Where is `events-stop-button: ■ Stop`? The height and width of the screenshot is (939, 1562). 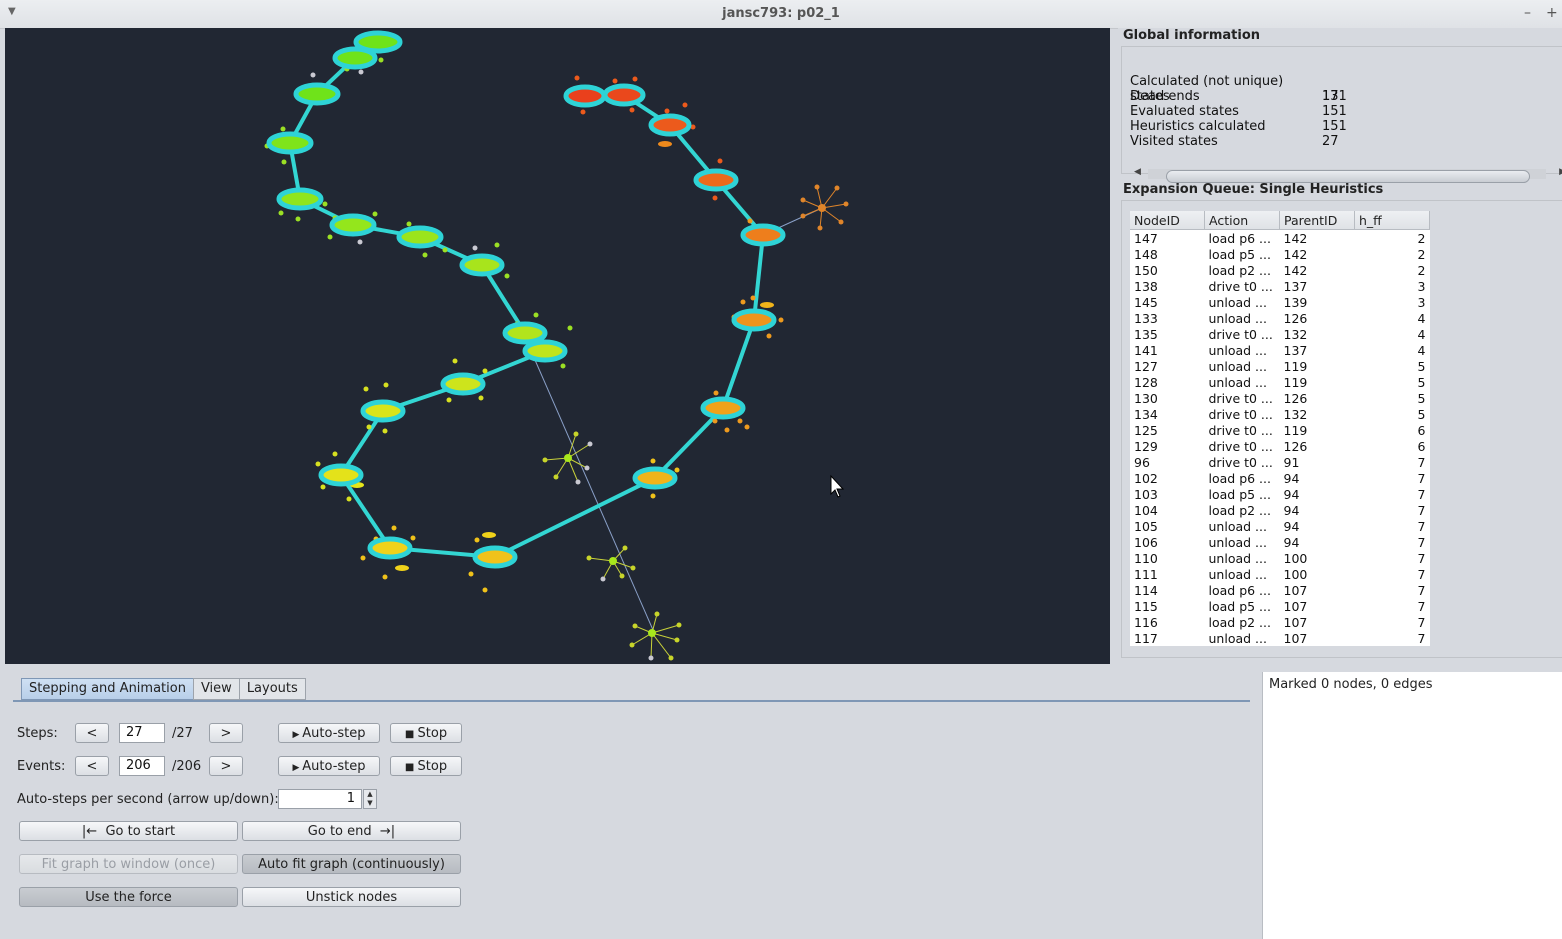
events-stop-button: ■ Stop is located at coordinates (426, 766).